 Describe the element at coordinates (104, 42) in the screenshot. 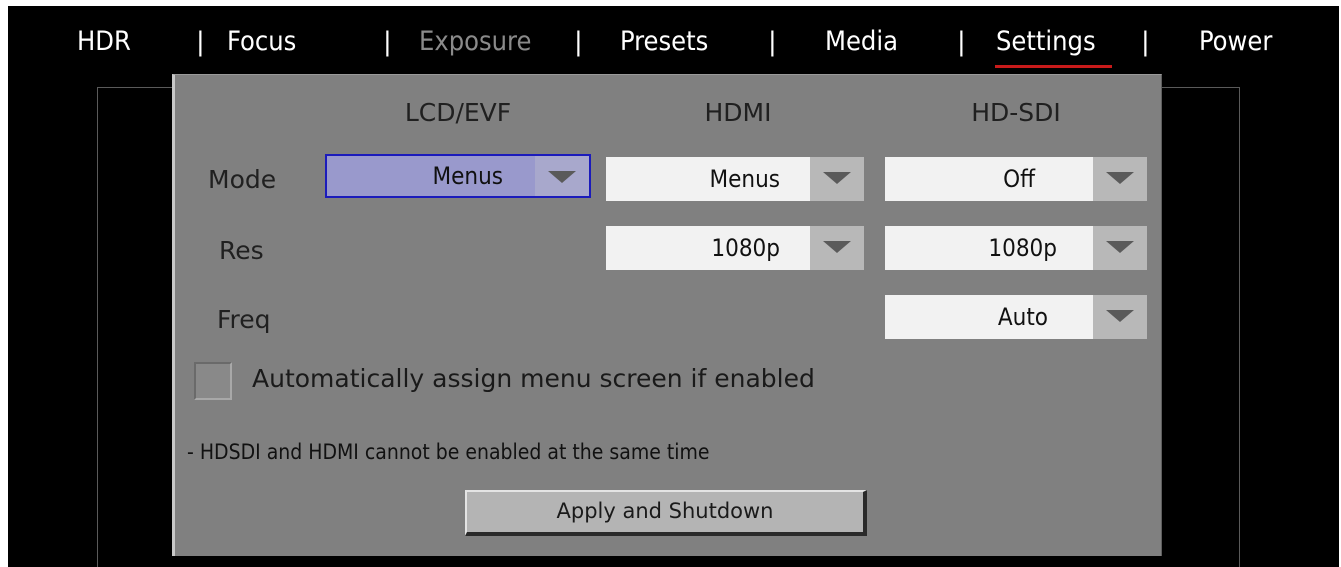

I see `nav-tab-hdr: HDR` at that location.